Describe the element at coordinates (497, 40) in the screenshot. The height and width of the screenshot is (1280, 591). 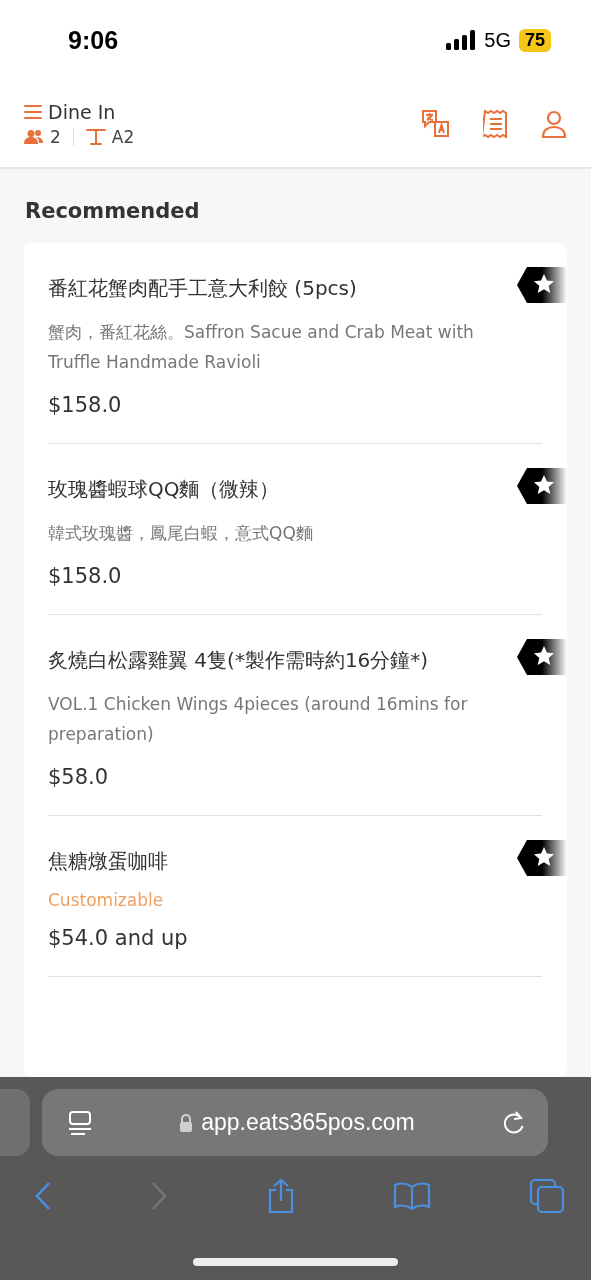
I see `network-label: 5G` at that location.